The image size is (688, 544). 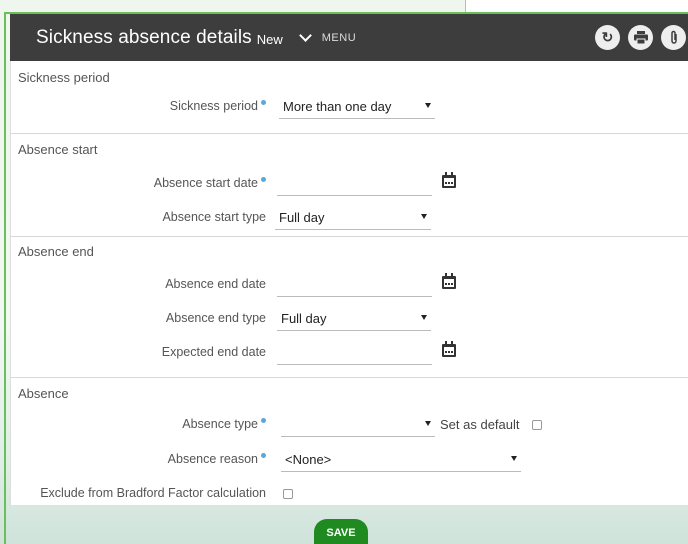 What do you see at coordinates (357, 107) in the screenshot?
I see `sickness-period-select: More than one day` at bounding box center [357, 107].